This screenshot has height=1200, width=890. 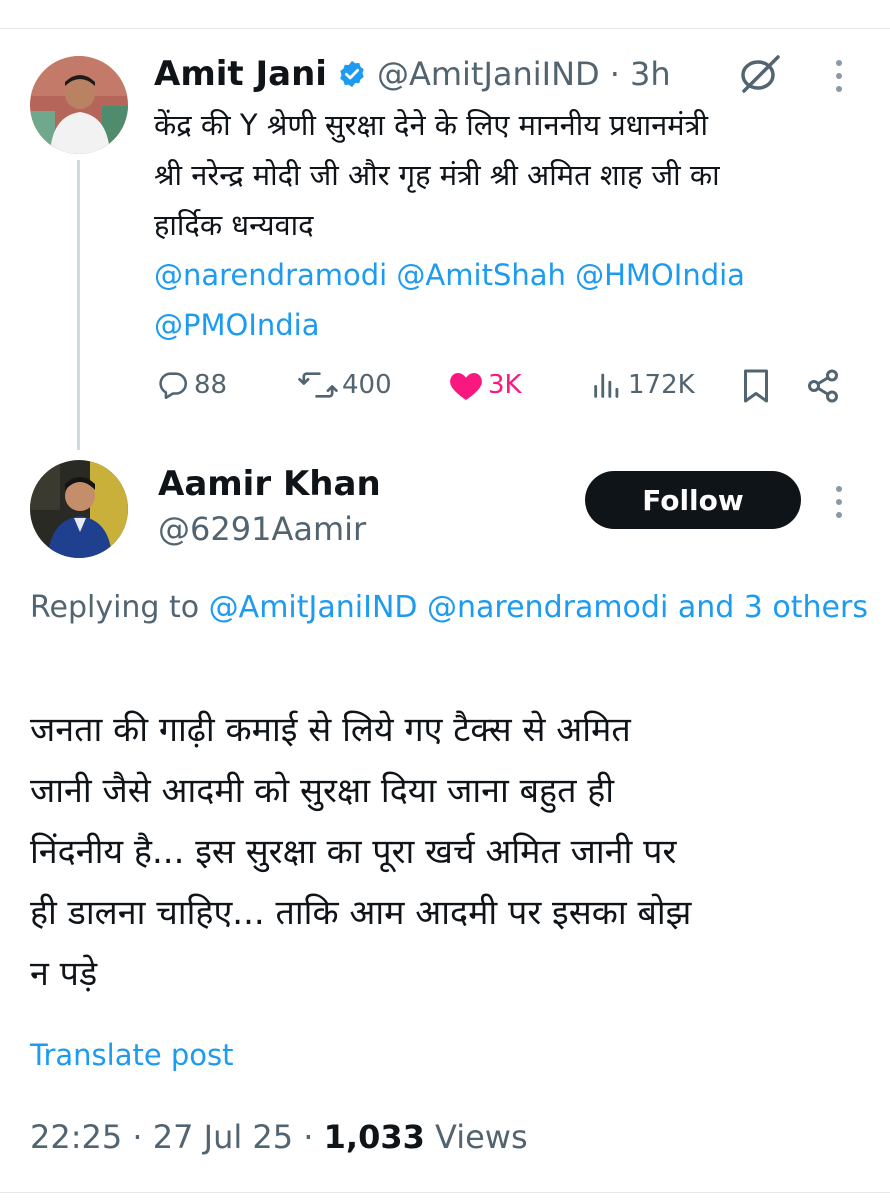 I want to click on mention-line: @PMOIndia, so click(x=512, y=325).